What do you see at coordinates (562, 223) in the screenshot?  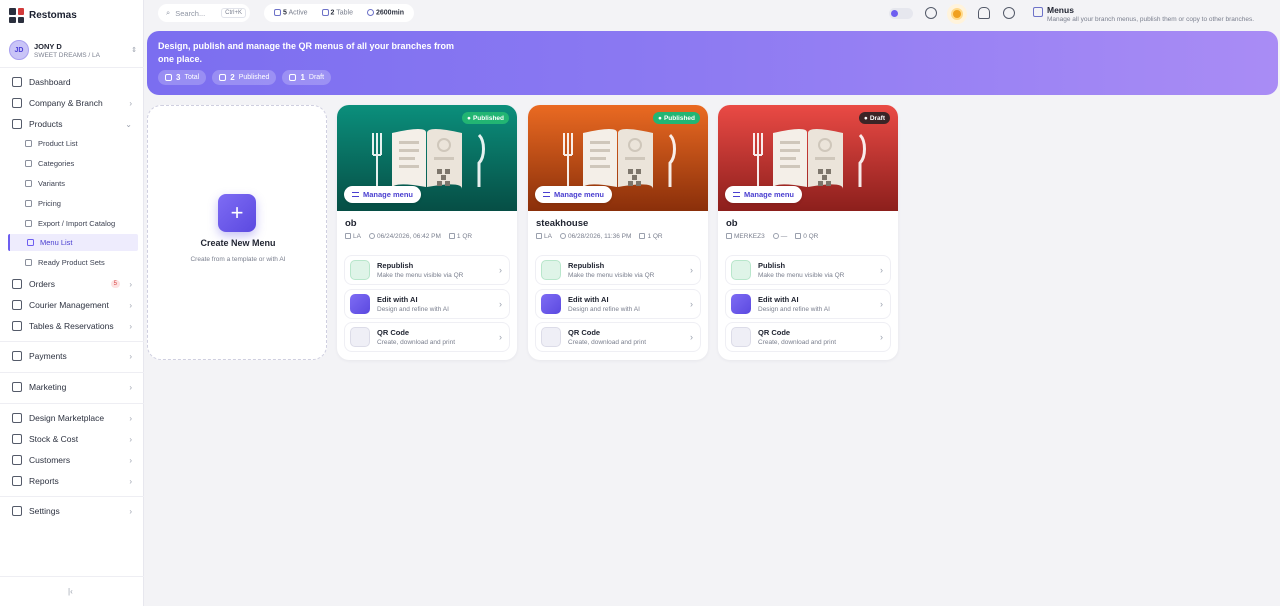 I see `menu-name: steakhouse` at bounding box center [562, 223].